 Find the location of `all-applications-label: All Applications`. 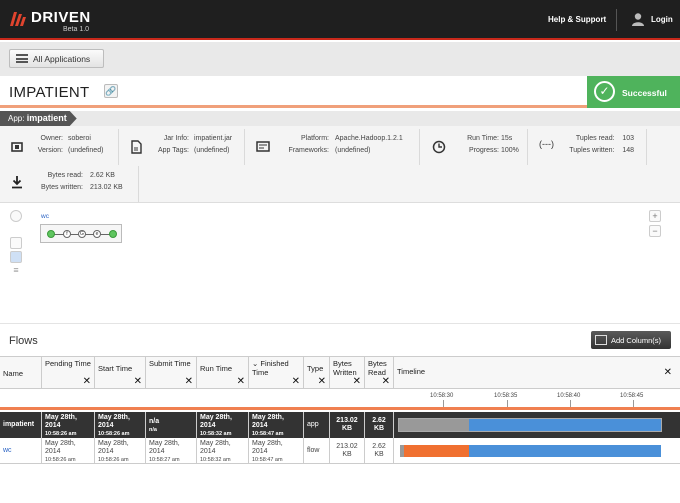

all-applications-label: All Applications is located at coordinates (62, 58).